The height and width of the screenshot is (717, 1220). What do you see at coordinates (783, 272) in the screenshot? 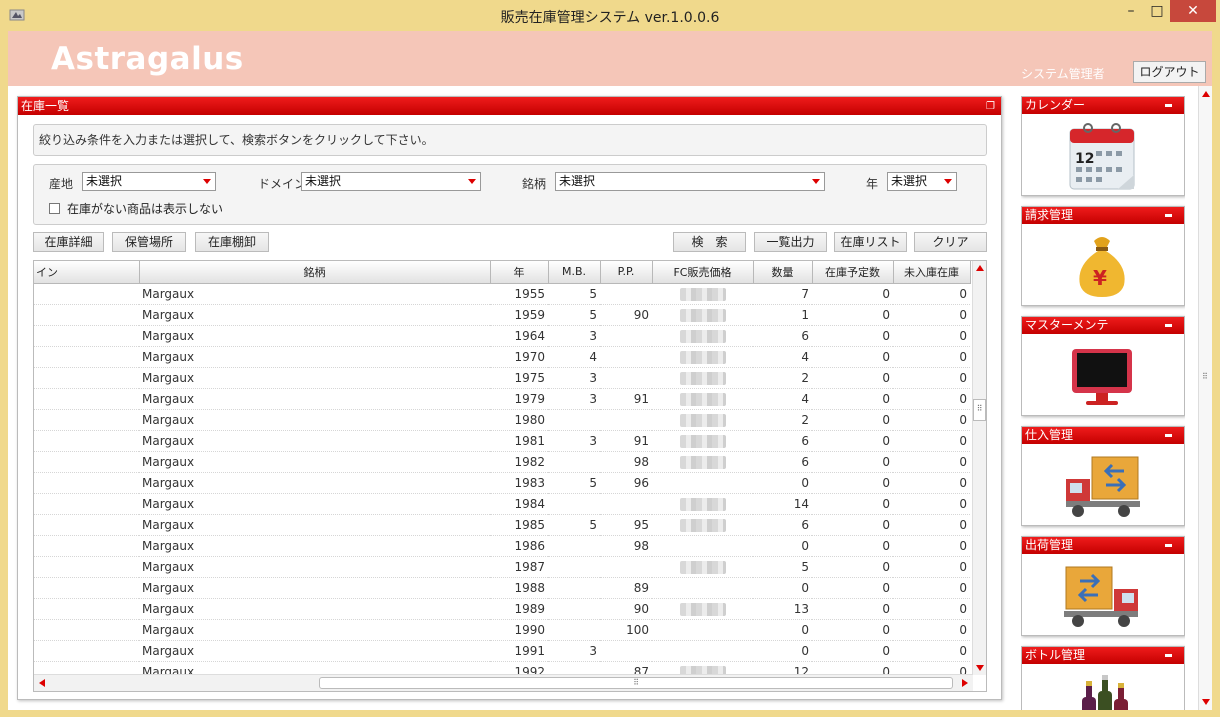
I see `column-header: 数量` at bounding box center [783, 272].